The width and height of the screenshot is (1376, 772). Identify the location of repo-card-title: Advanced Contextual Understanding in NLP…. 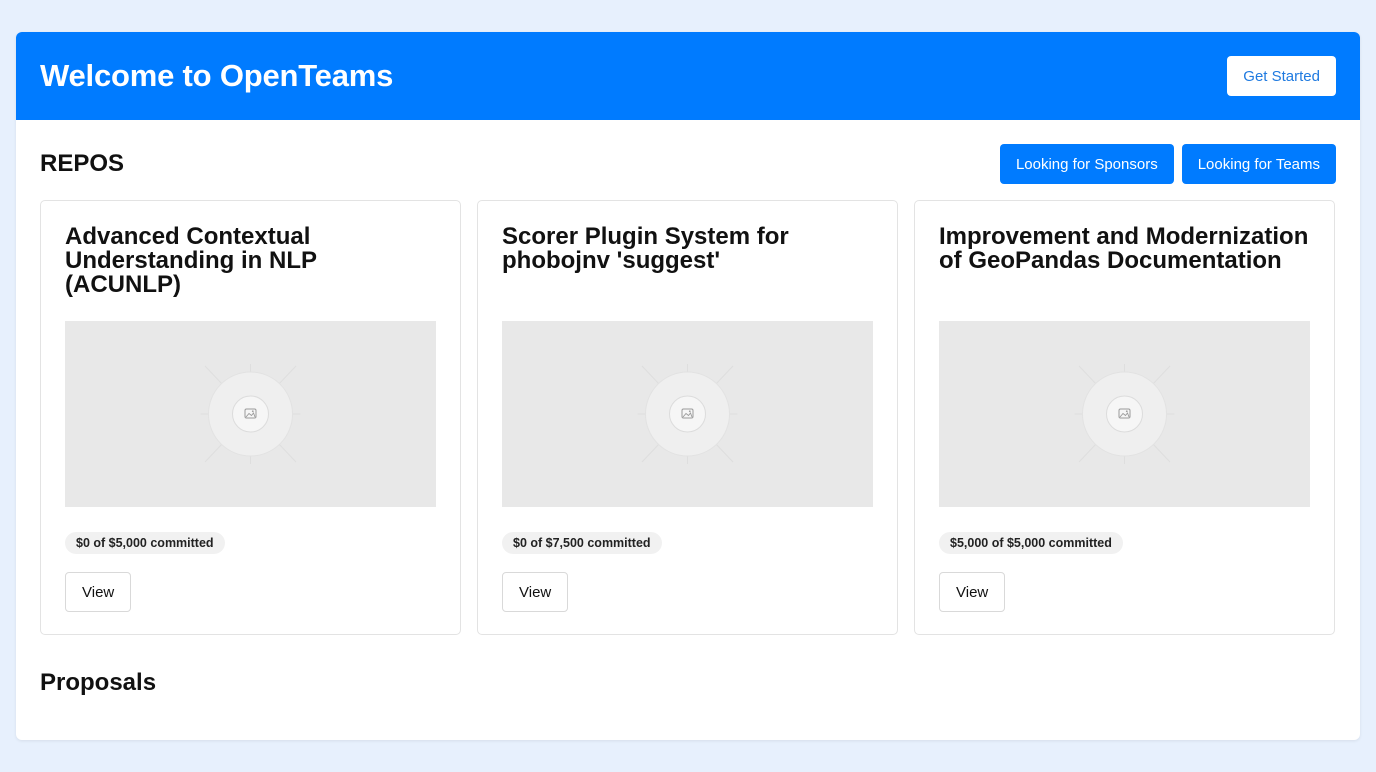
(191, 260).